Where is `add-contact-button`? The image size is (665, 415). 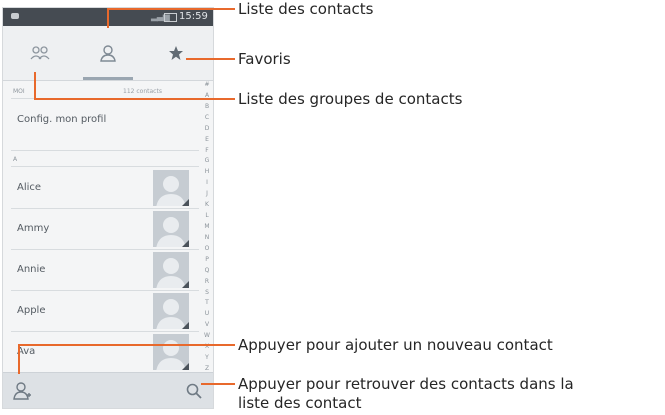 add-contact-button is located at coordinates (22, 391).